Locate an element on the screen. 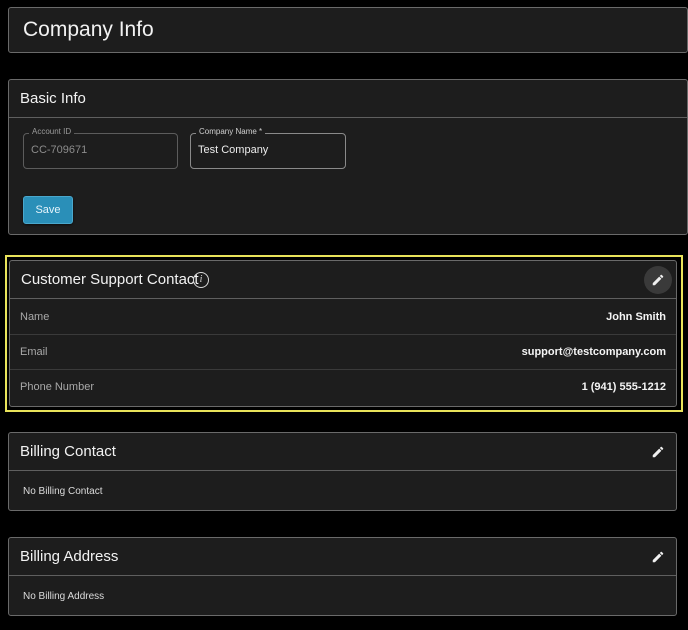 The image size is (688, 630). billing-contact-title: Billing Contact is located at coordinates (68, 451).